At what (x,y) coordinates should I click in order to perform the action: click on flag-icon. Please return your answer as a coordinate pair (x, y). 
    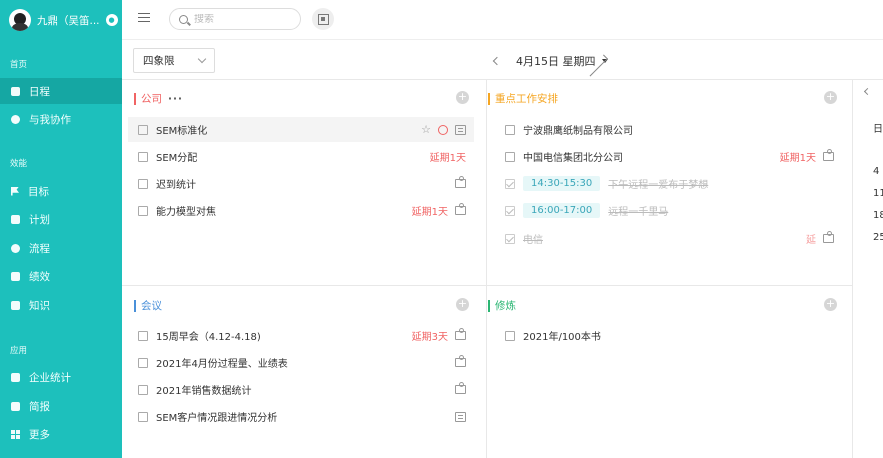
    Looking at the image, I should click on (15, 191).